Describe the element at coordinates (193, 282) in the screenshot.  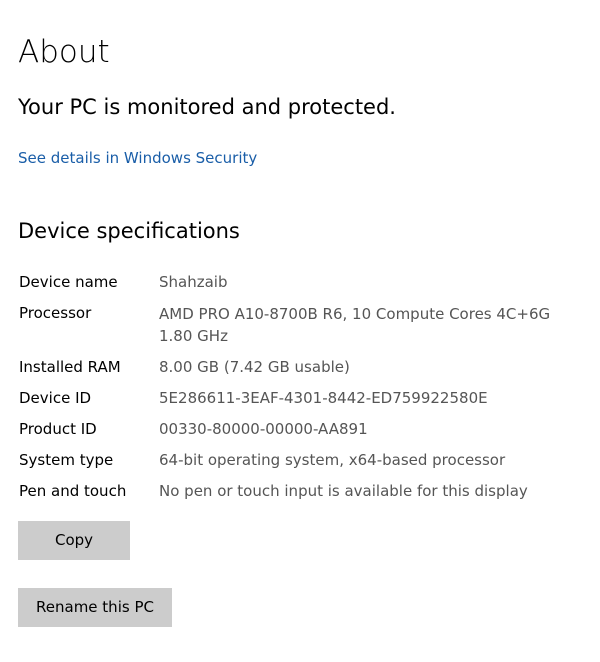
I see `spec-value-device-name: Shahzaib` at that location.